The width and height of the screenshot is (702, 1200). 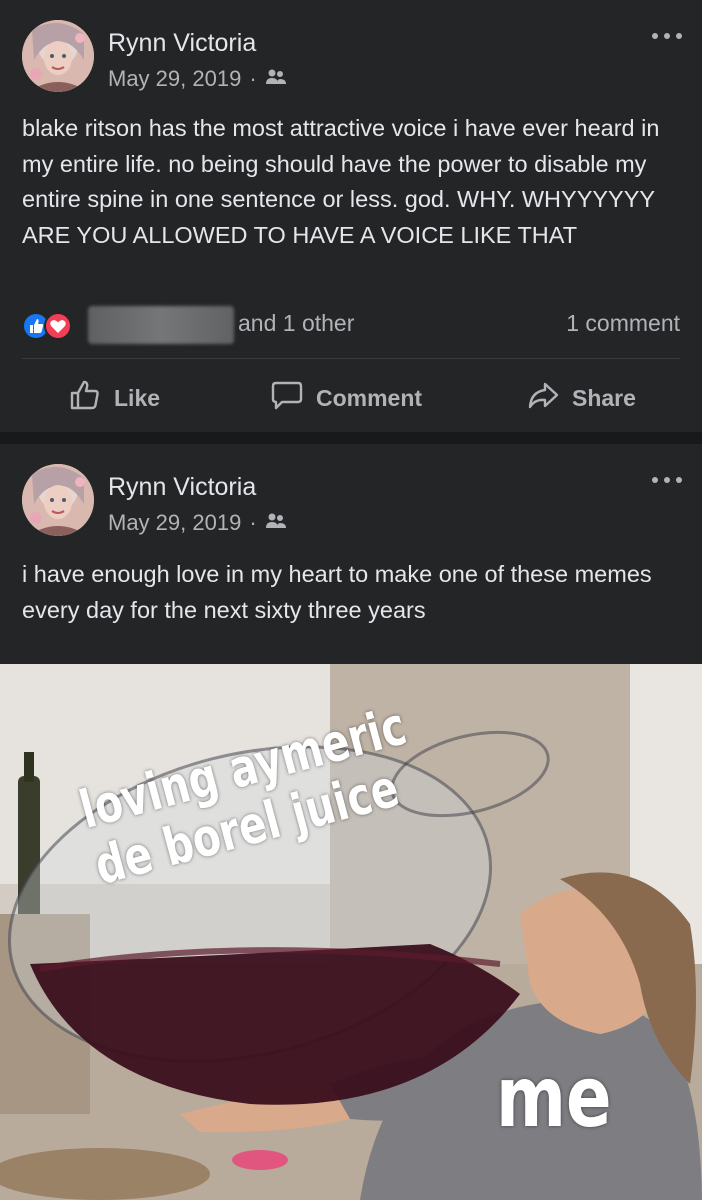 I want to click on divider, so click(x=351, y=358).